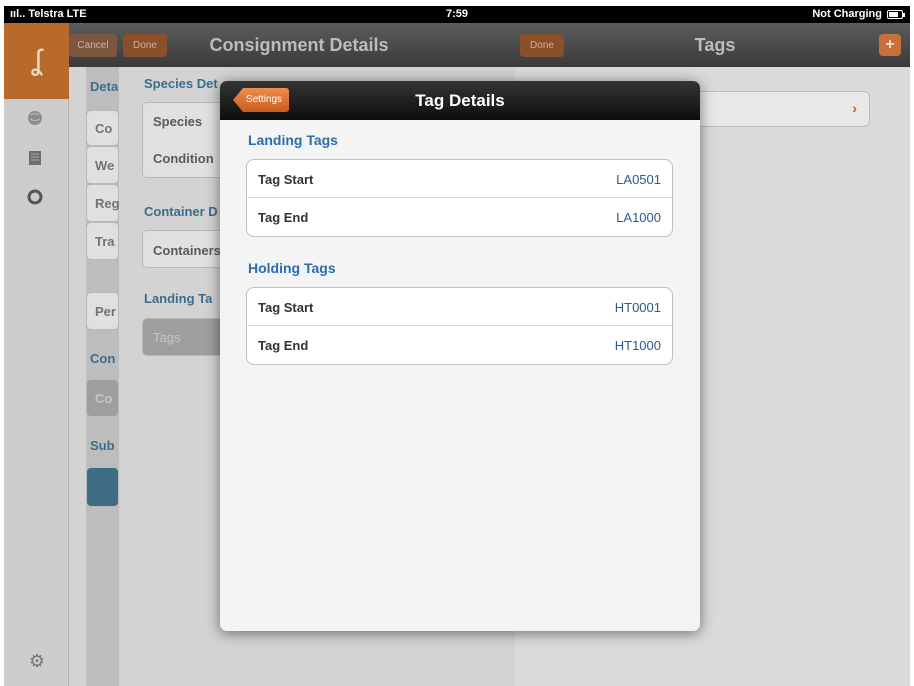  I want to click on consignee-header: Con, so click(103, 358).